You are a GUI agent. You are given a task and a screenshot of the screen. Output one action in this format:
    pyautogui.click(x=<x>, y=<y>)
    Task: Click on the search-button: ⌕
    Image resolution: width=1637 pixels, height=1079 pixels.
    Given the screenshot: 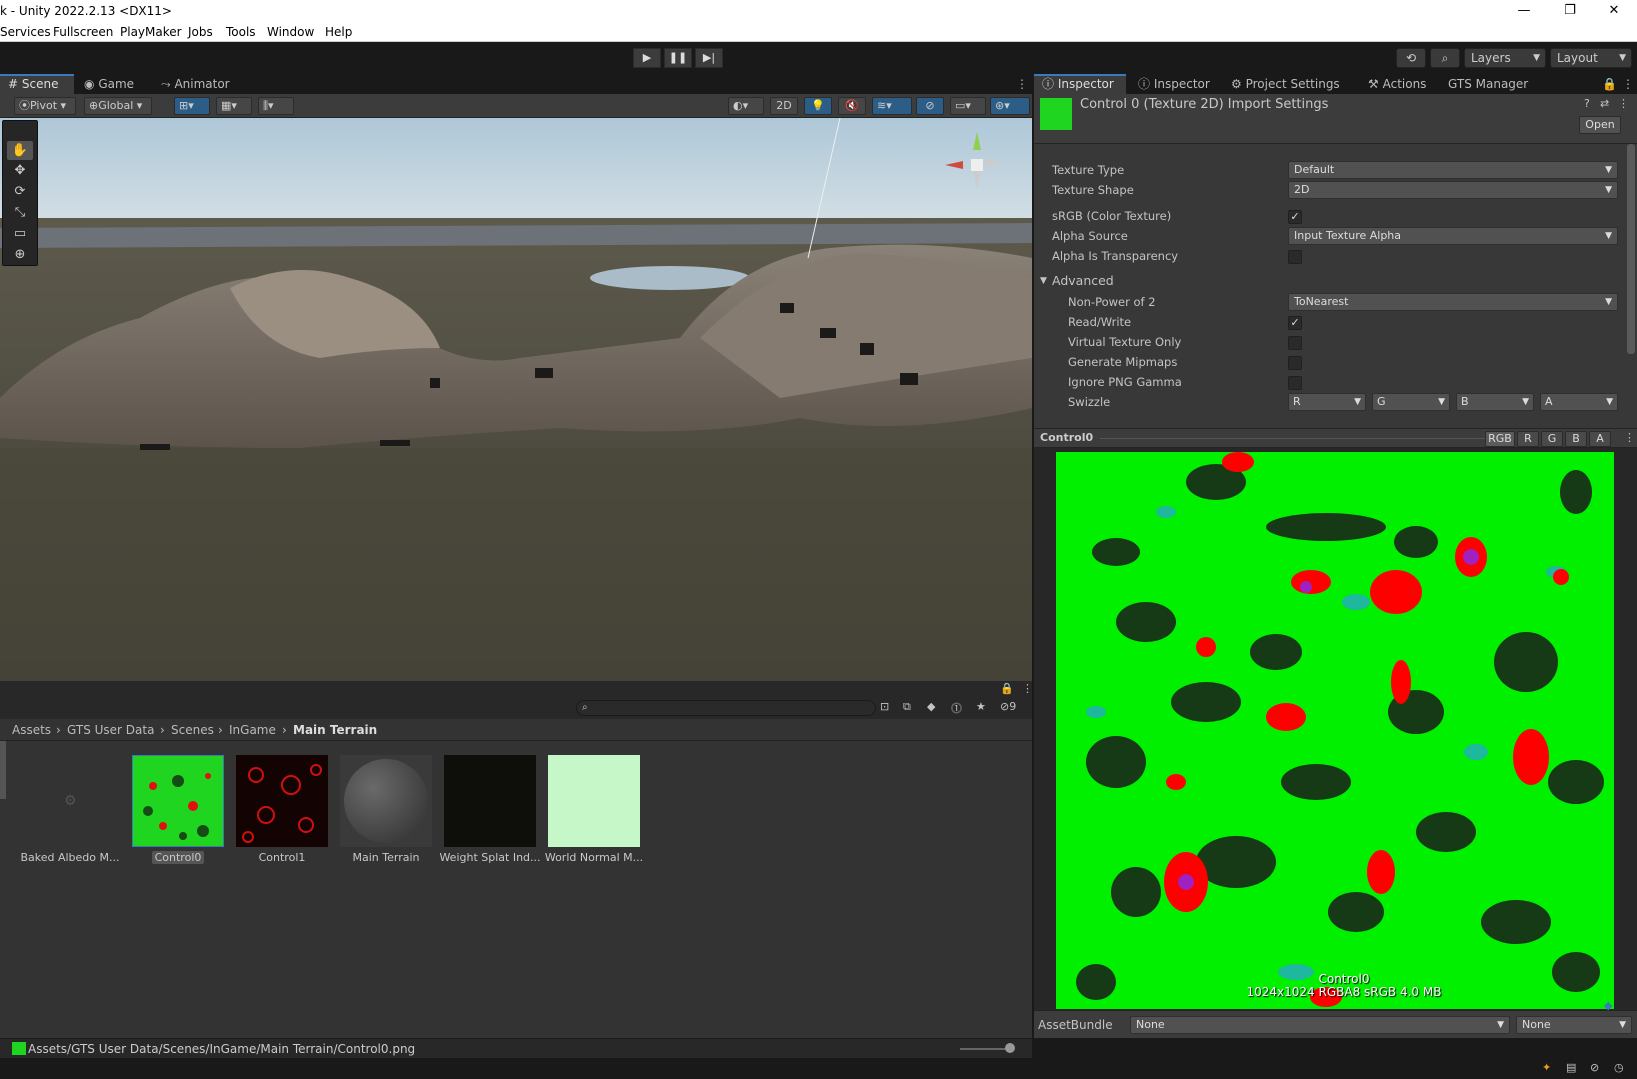 What is the action you would take?
    pyautogui.click(x=1445, y=58)
    